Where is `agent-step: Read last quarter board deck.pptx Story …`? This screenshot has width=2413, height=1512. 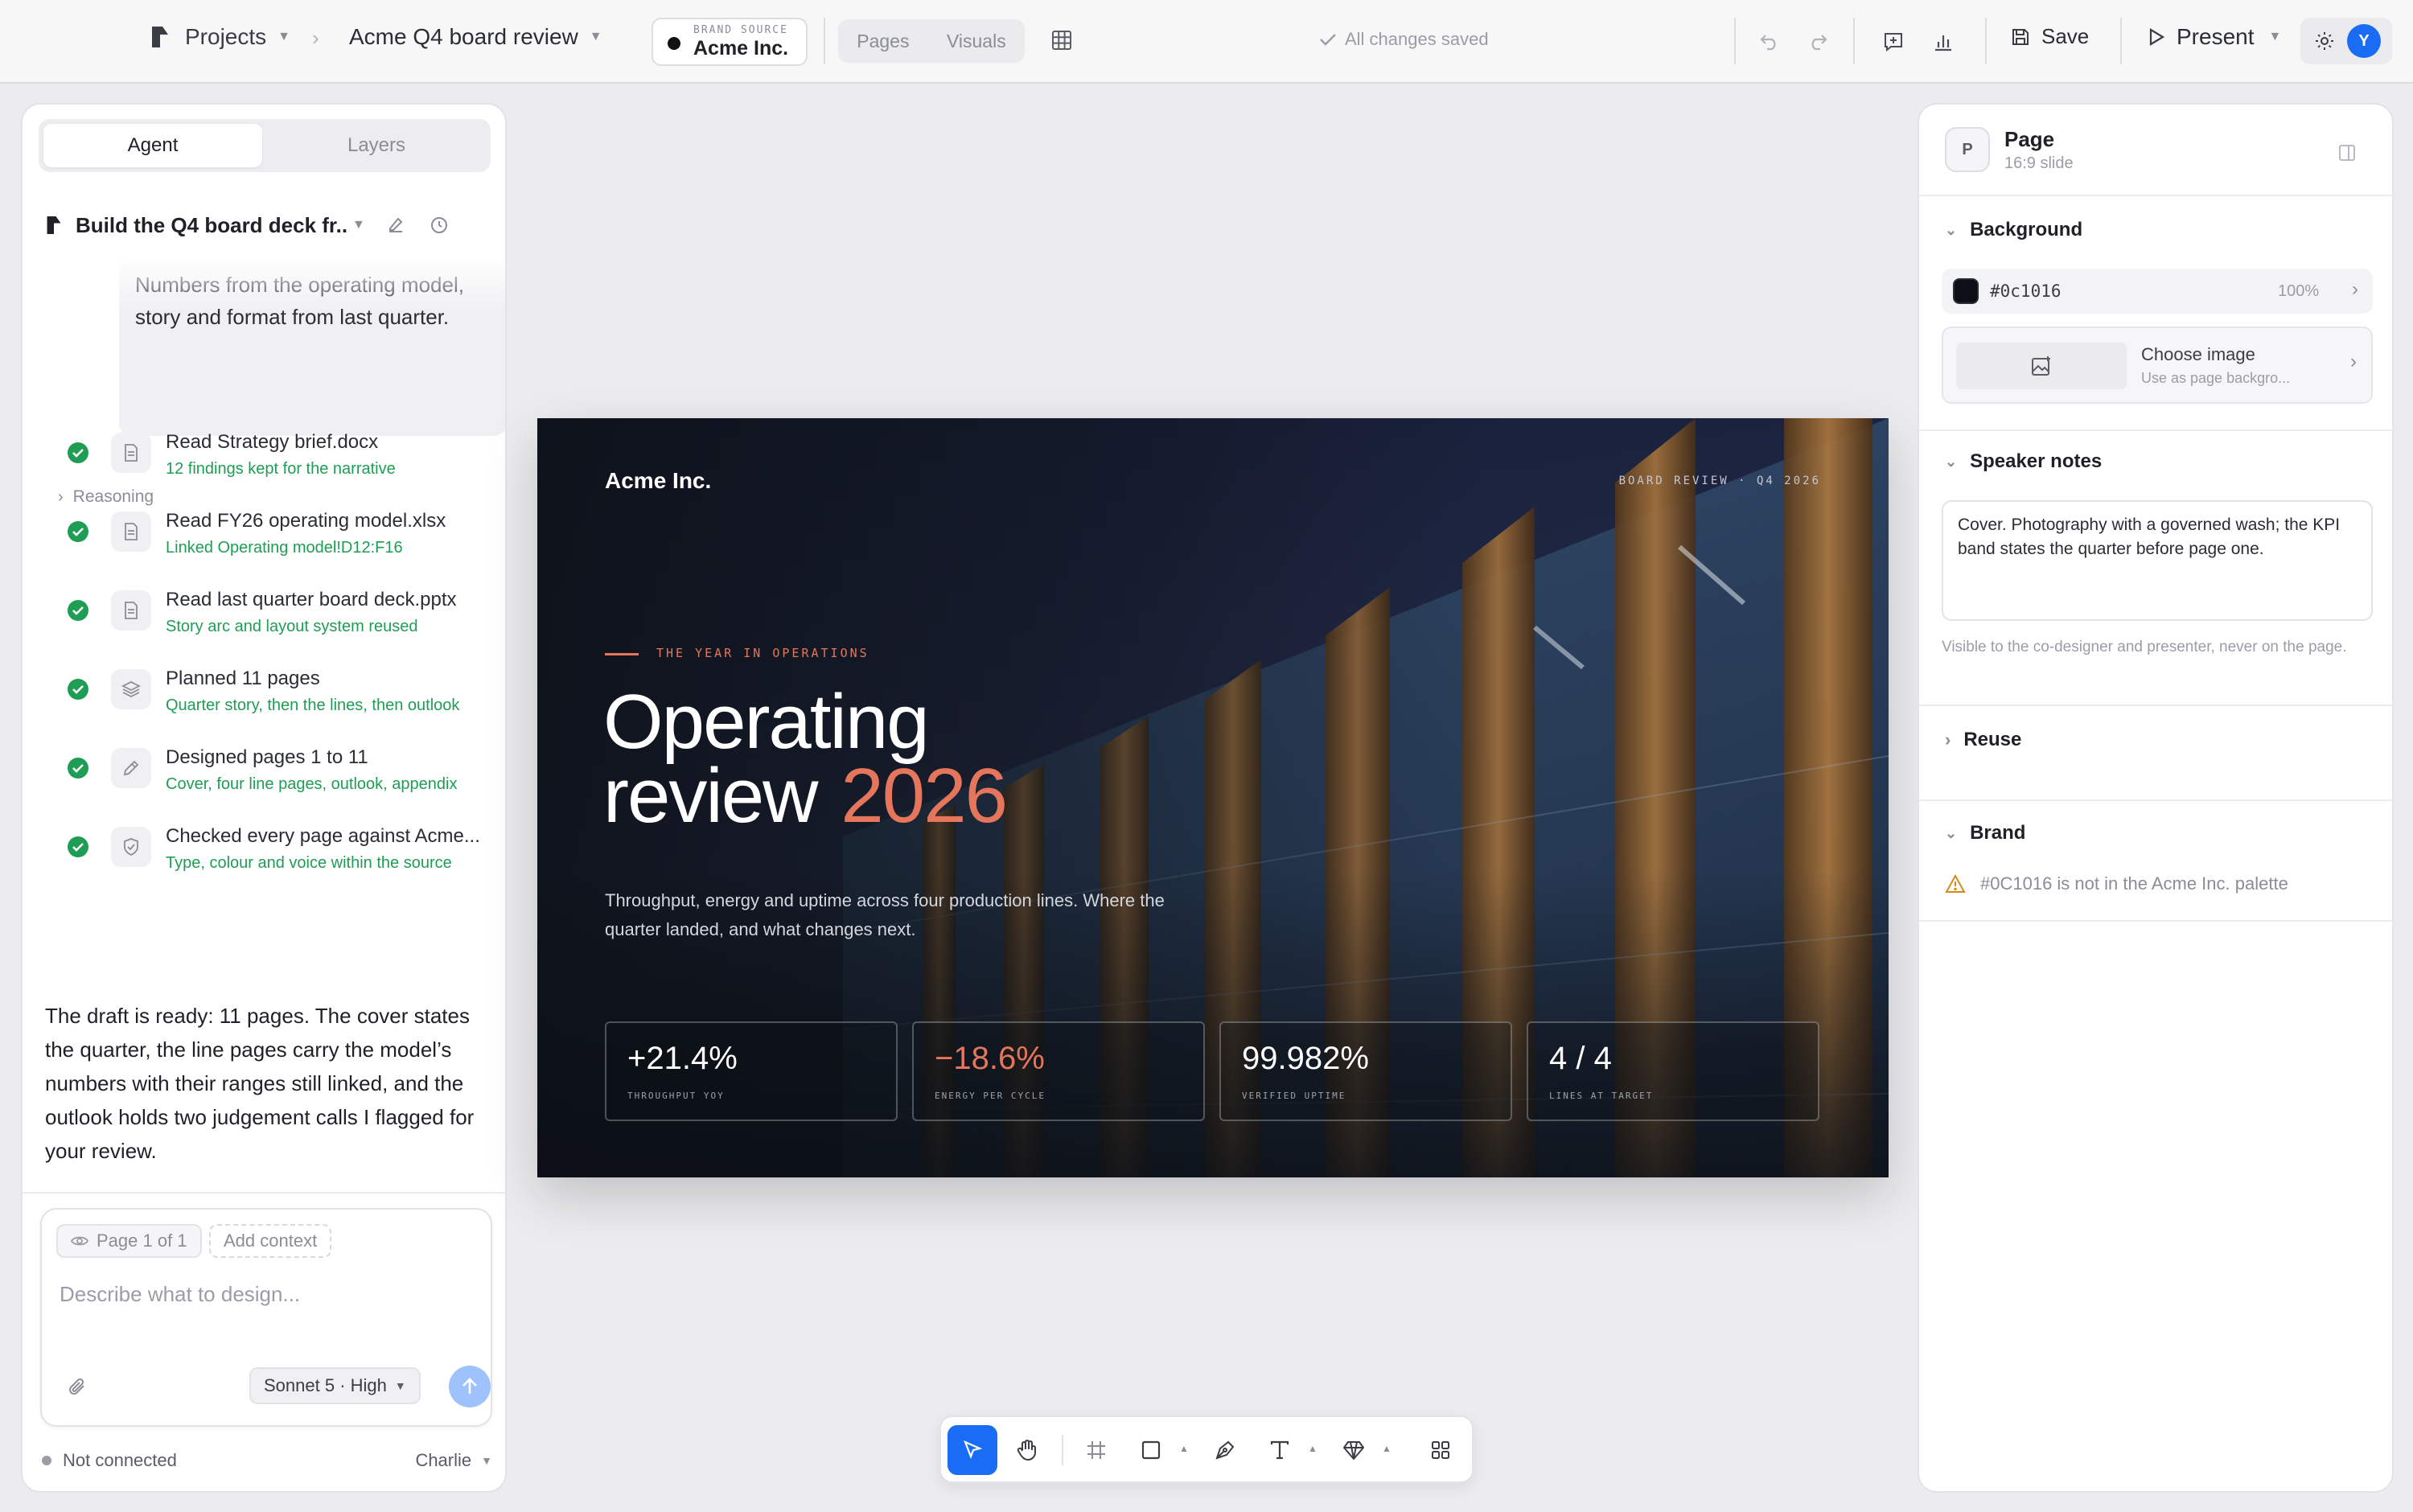
agent-step: Read last quarter board deck.pptx Story … is located at coordinates (274, 615).